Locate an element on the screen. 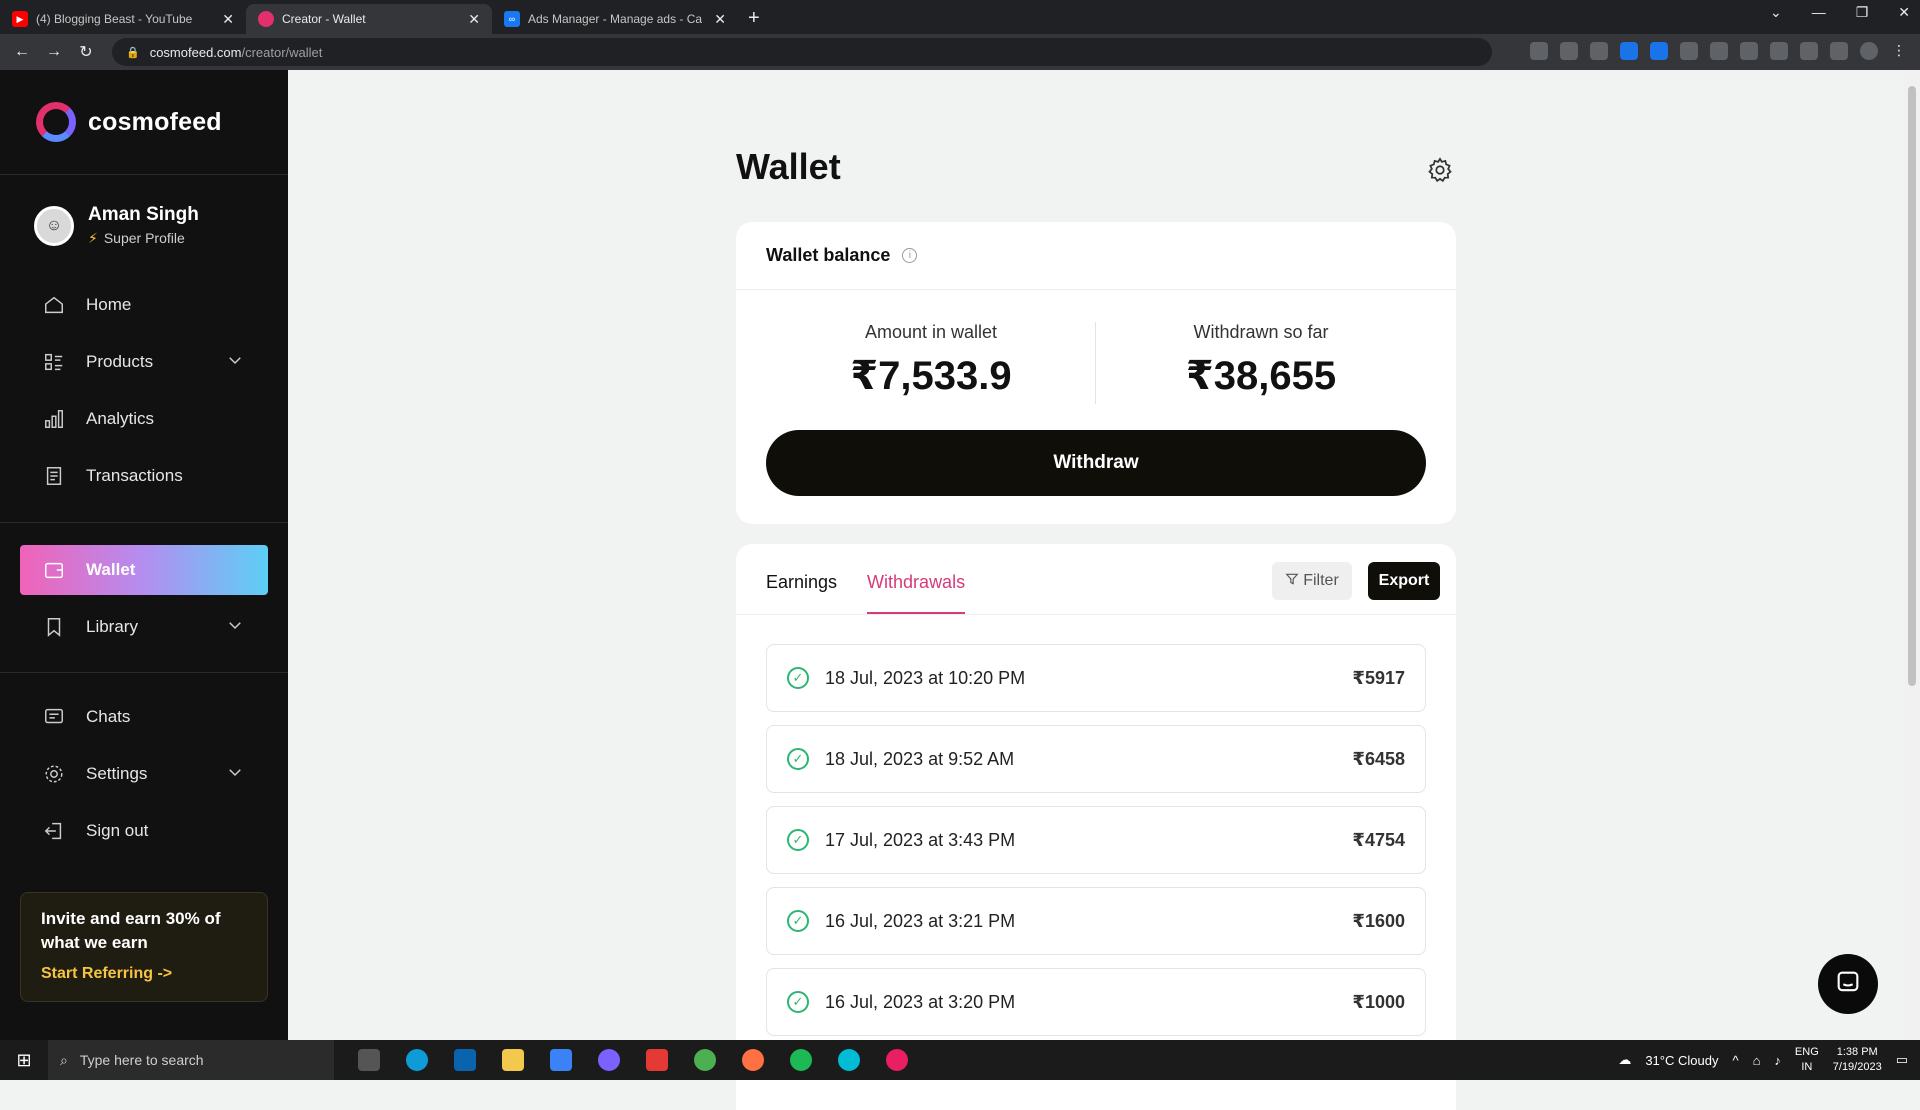 The image size is (1920, 1110). export-button: Export is located at coordinates (1404, 581).